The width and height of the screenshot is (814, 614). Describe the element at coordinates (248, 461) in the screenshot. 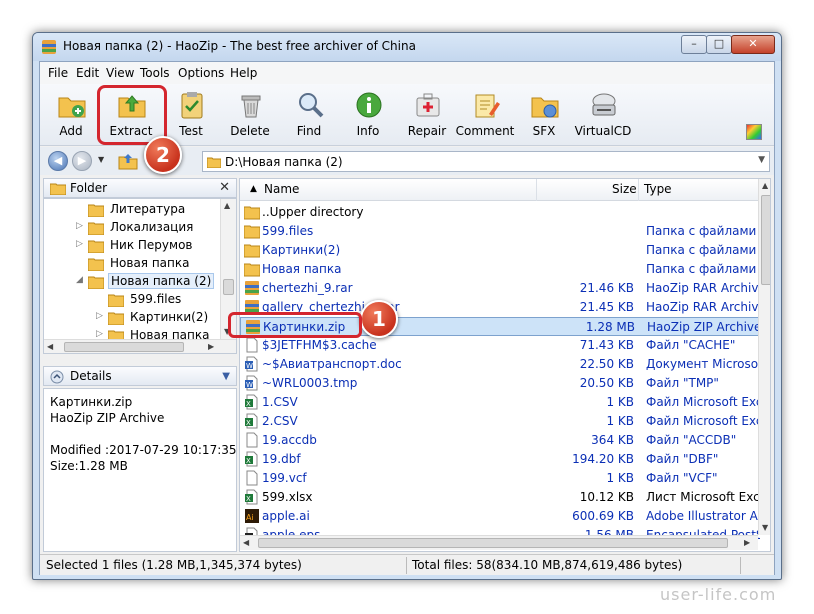

I see `svg-text: X` at that location.